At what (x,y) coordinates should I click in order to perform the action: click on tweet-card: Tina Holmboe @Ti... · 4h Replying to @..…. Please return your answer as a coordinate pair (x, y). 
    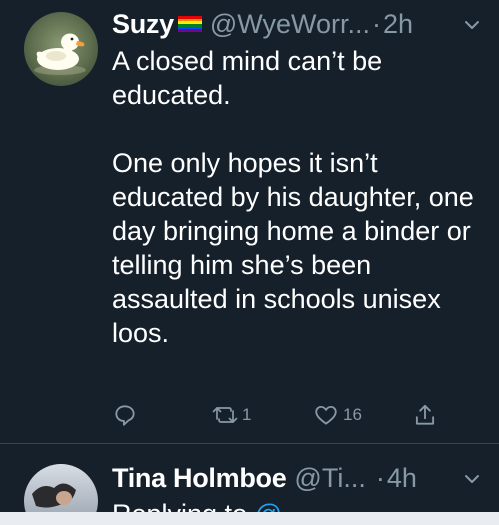
    Looking at the image, I should click on (249, 478).